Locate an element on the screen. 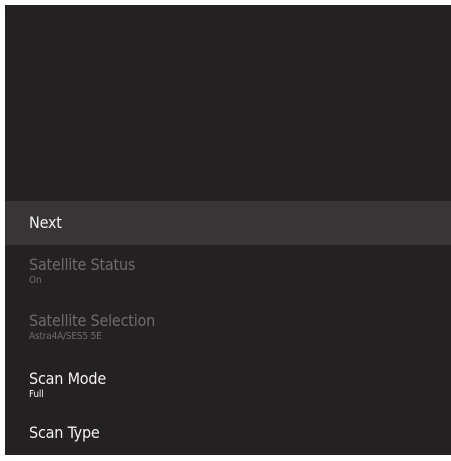 Image resolution: width=451 pixels, height=461 pixels. menu-item-satellite-selection: Satellite Selection Astra4A/SES5 5E is located at coordinates (228, 330).